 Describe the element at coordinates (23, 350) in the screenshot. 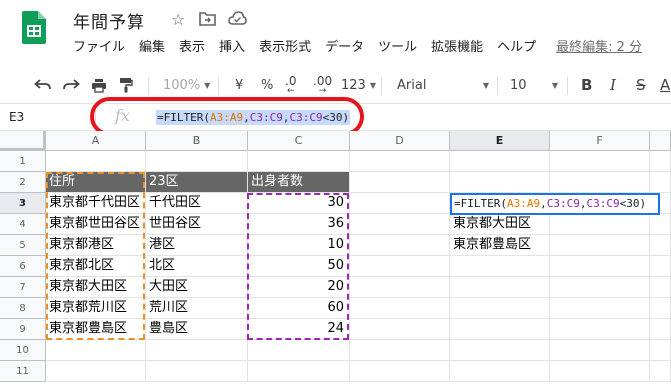

I see `row-header: 10` at that location.